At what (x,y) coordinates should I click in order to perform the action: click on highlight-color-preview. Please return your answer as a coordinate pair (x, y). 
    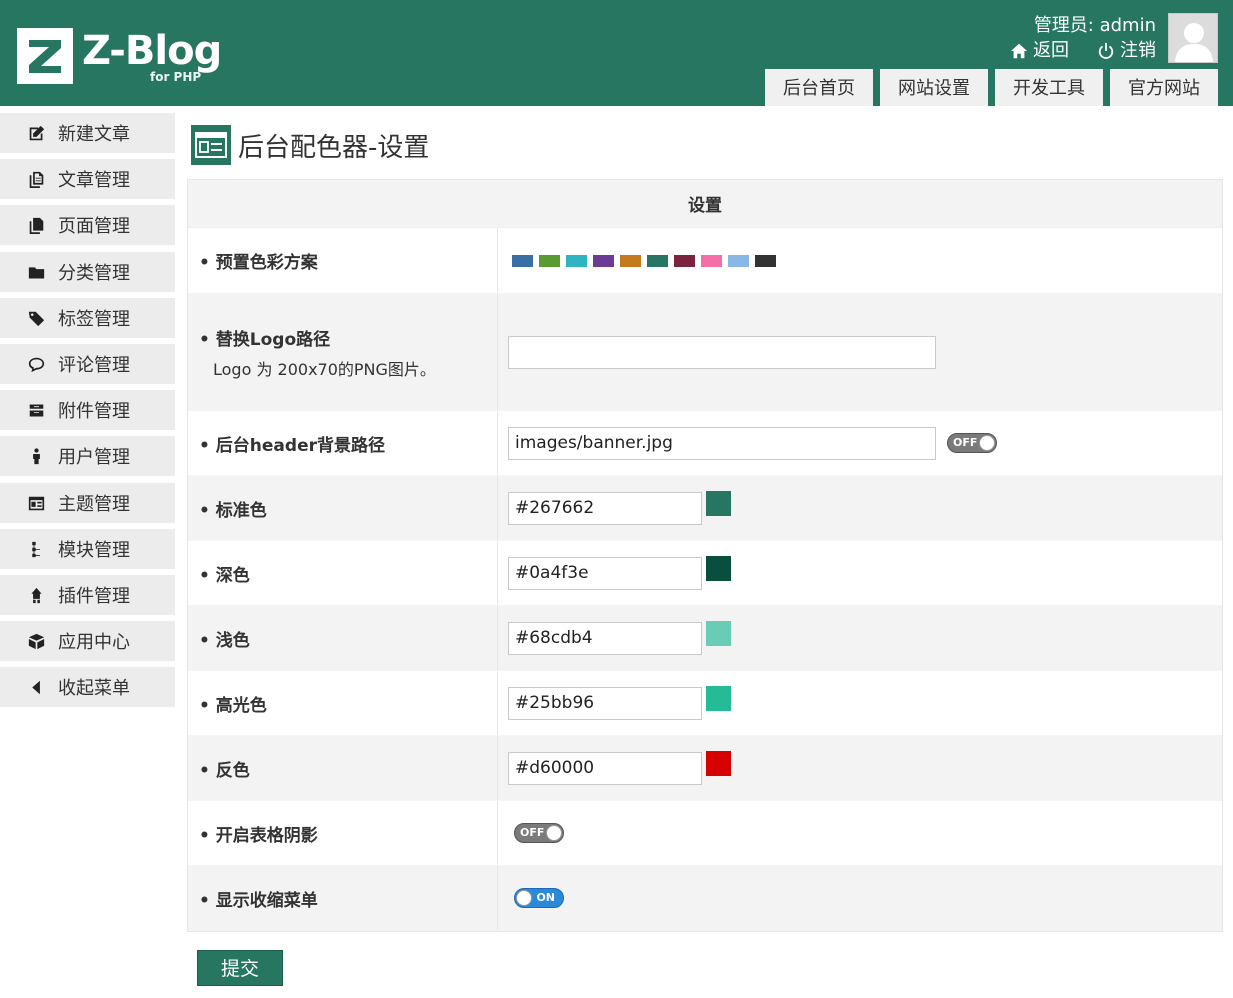
    Looking at the image, I should click on (718, 698).